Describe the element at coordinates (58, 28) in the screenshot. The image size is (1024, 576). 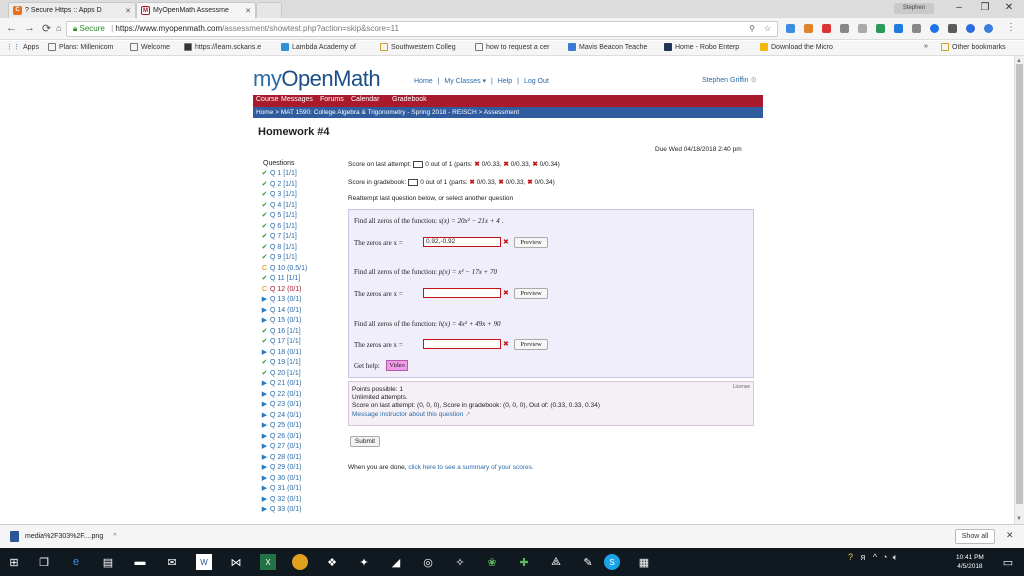
I see `home-icon: ⌂` at that location.